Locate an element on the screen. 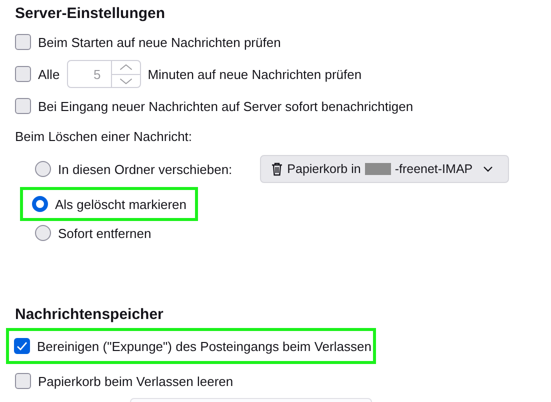  option-label: Bereinigen ("Expunge") des Posteingangs beim Verlassen is located at coordinates (204, 346).